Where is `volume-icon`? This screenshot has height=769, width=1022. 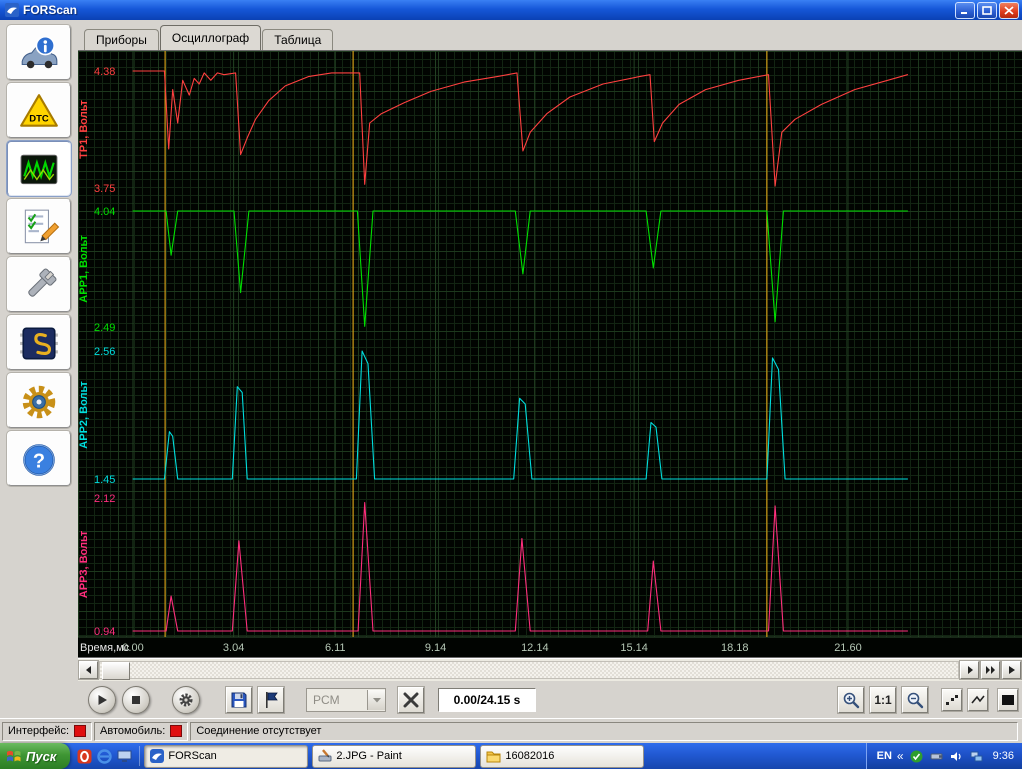
volume-icon is located at coordinates (956, 756).